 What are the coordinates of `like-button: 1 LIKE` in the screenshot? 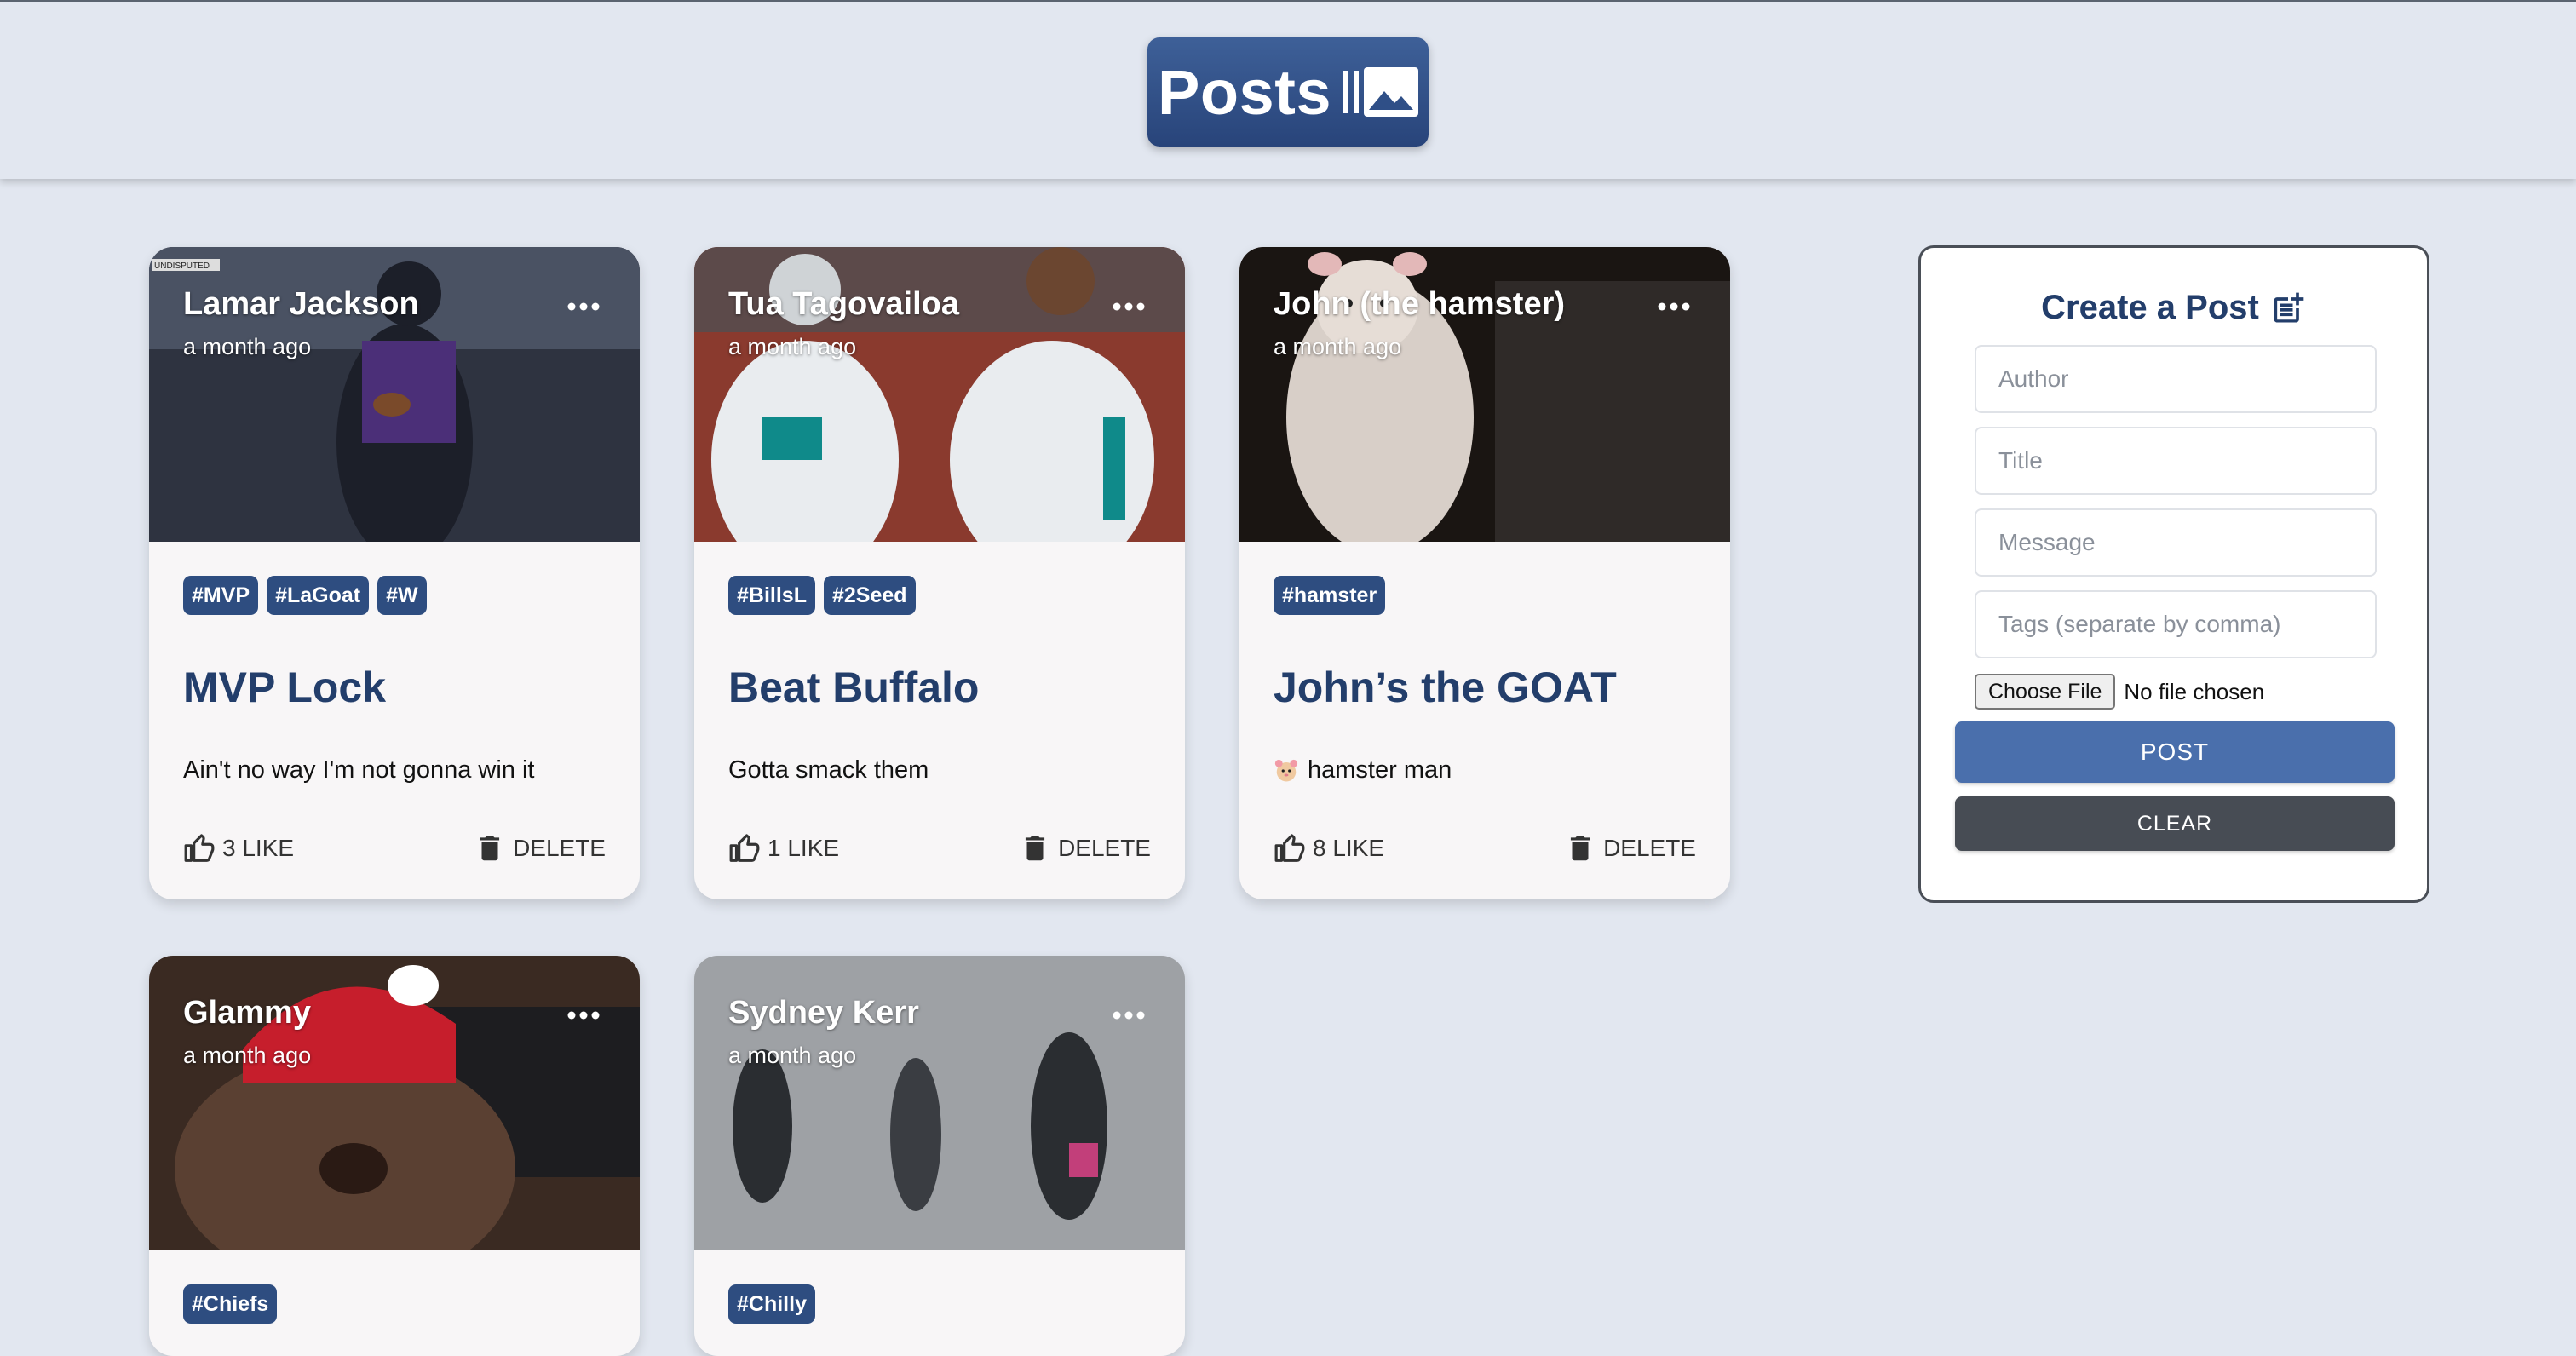 It's located at (784, 848).